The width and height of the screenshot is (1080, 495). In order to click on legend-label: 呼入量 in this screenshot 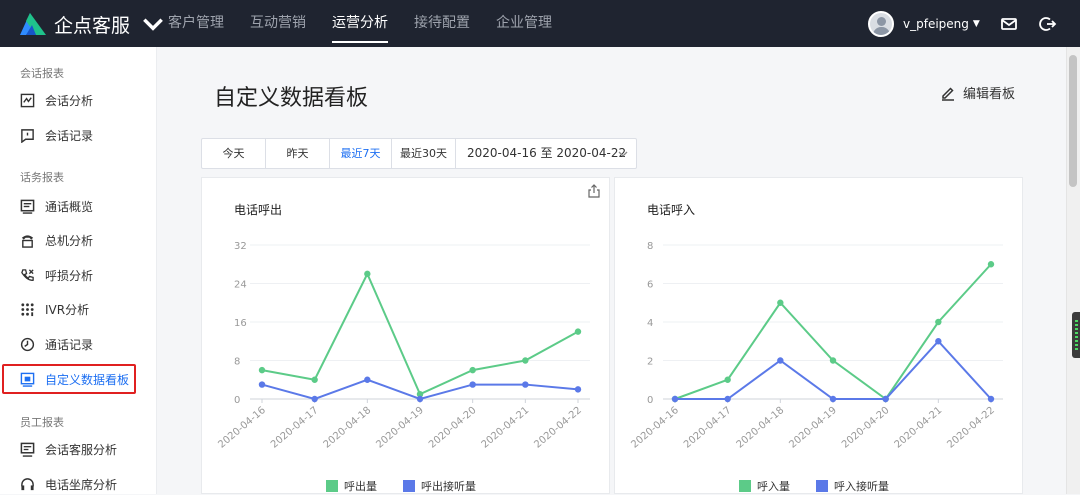, I will do `click(773, 486)`.